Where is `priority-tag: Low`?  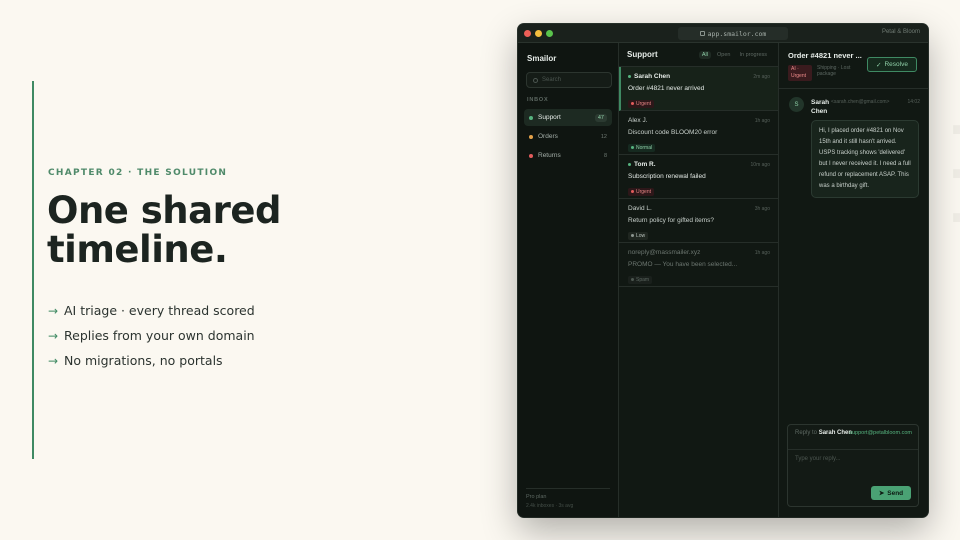 priority-tag: Low is located at coordinates (638, 235).